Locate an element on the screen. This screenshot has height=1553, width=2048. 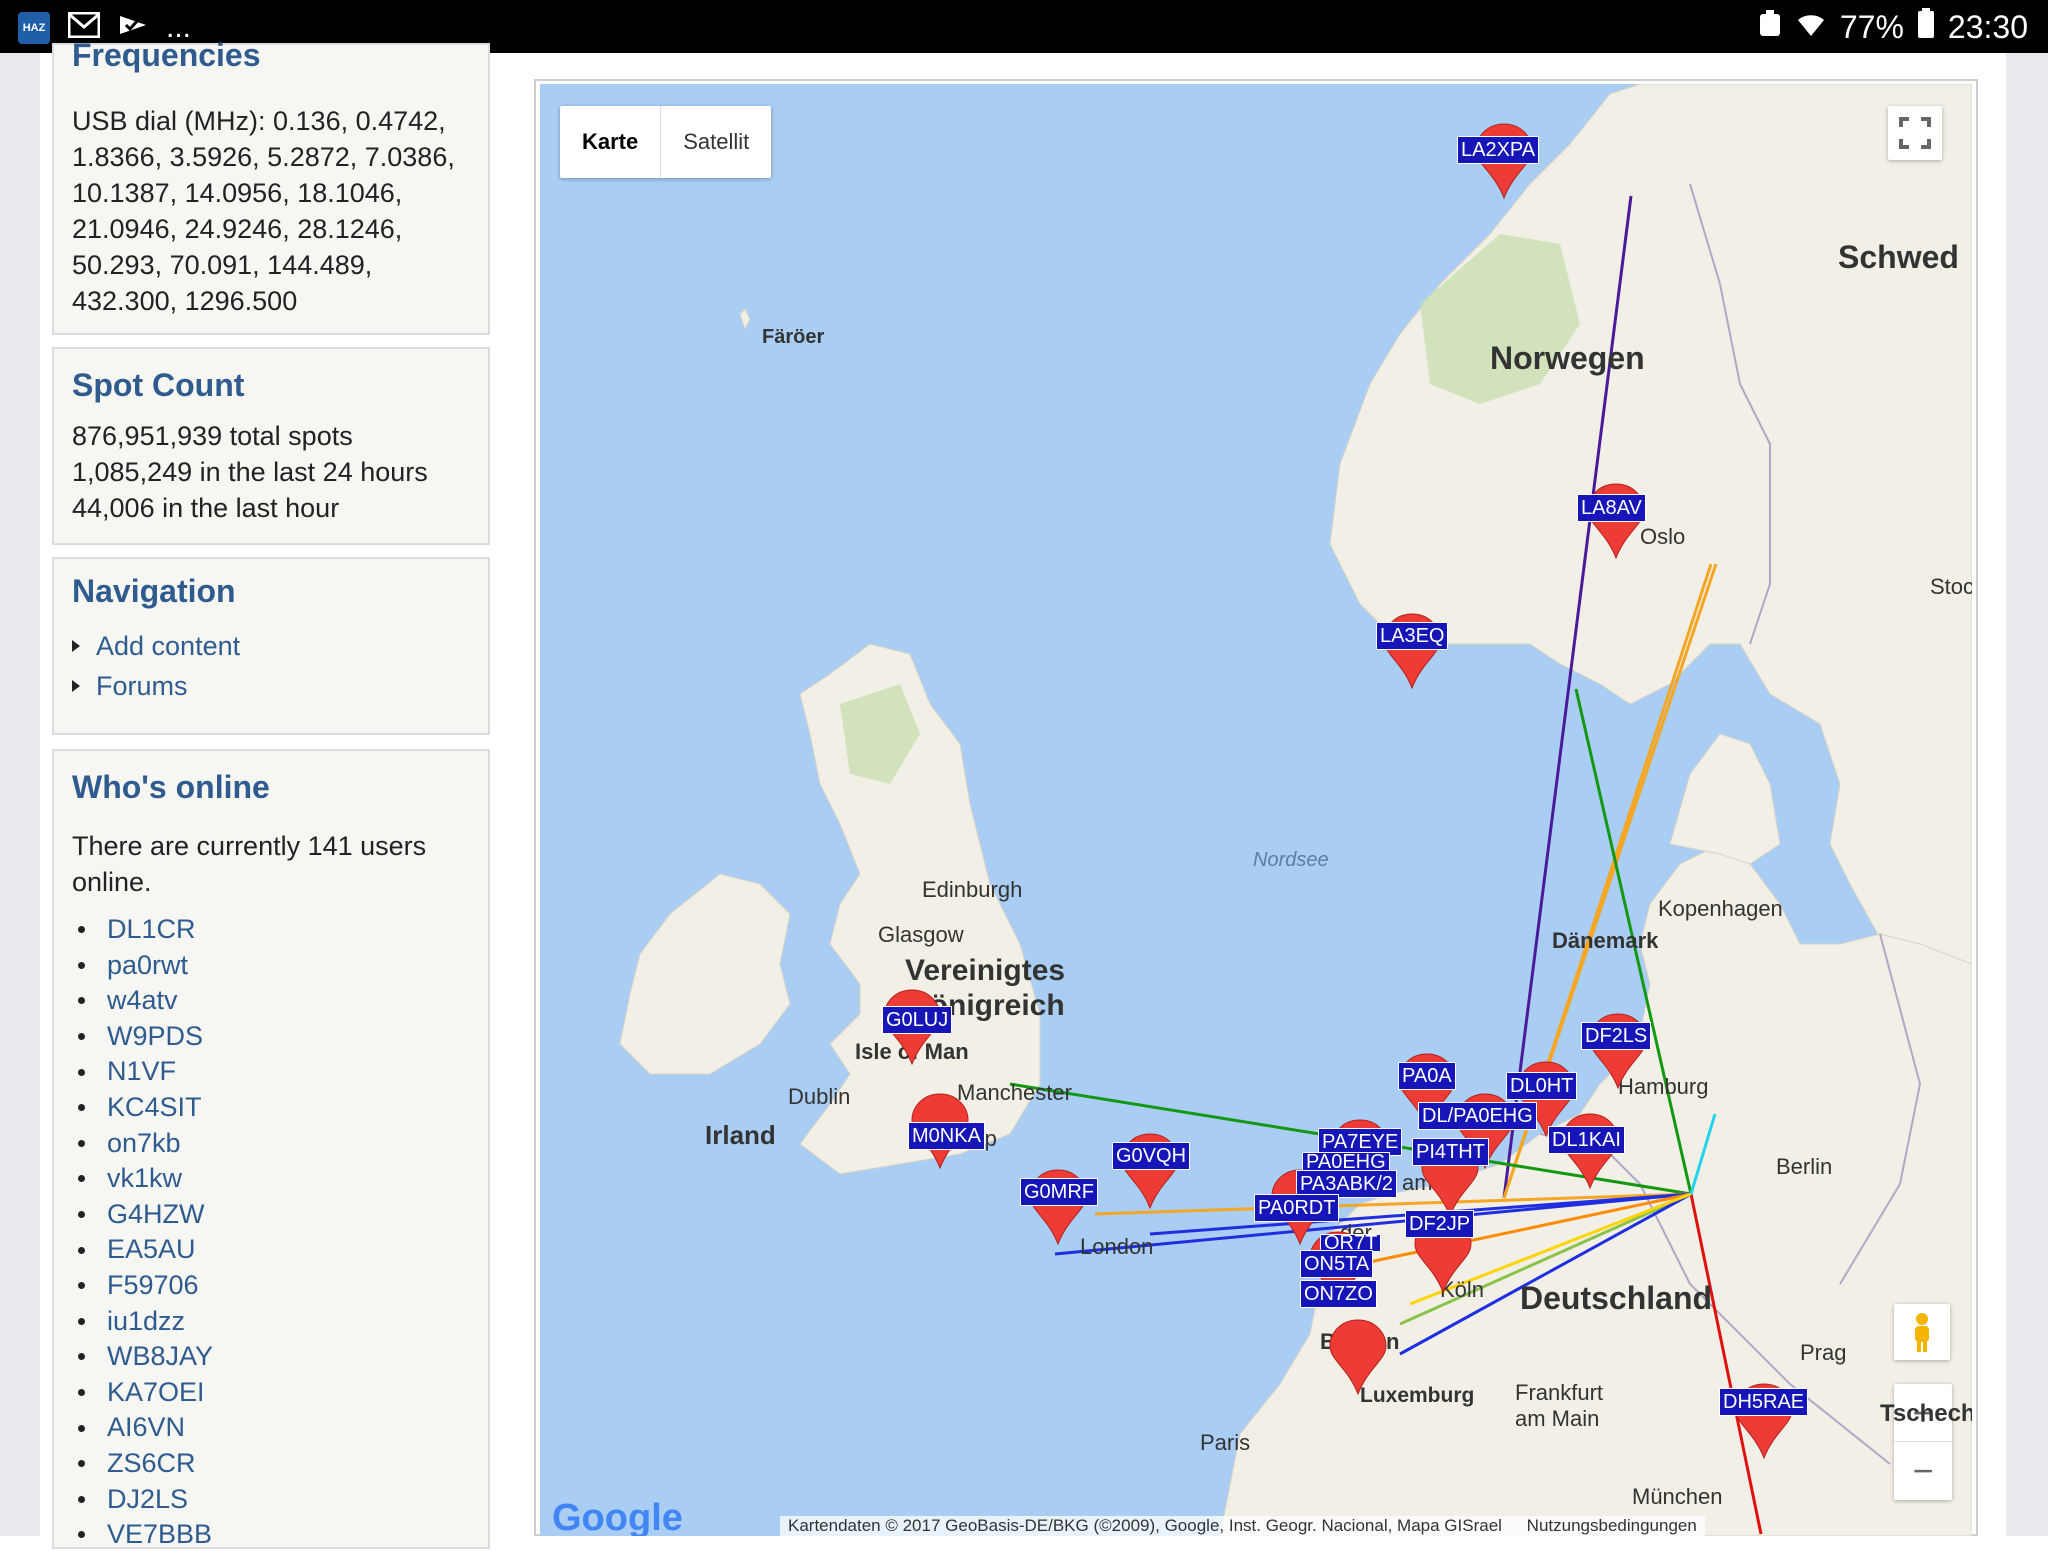
online-user: EA5AU is located at coordinates (271, 1250).